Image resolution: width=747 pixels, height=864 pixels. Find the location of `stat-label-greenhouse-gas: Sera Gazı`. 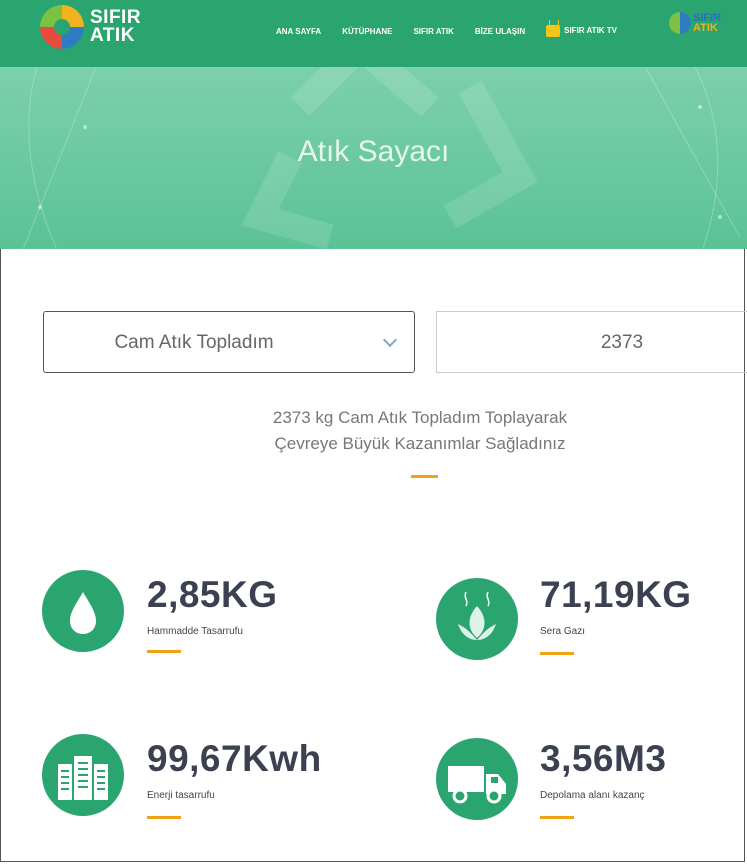

stat-label-greenhouse-gas: Sera Gazı is located at coordinates (563, 631).